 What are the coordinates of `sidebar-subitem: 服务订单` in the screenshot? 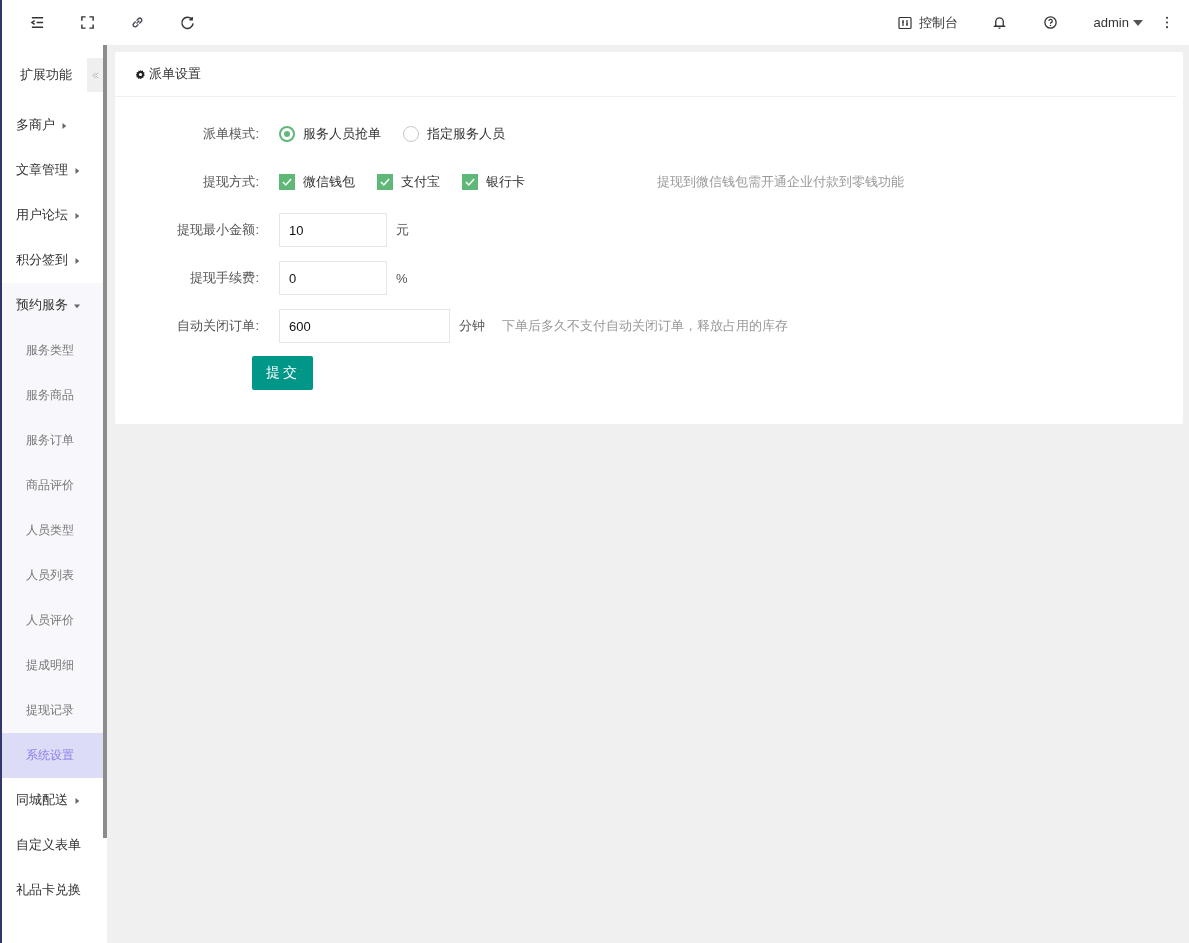 It's located at (52, 440).